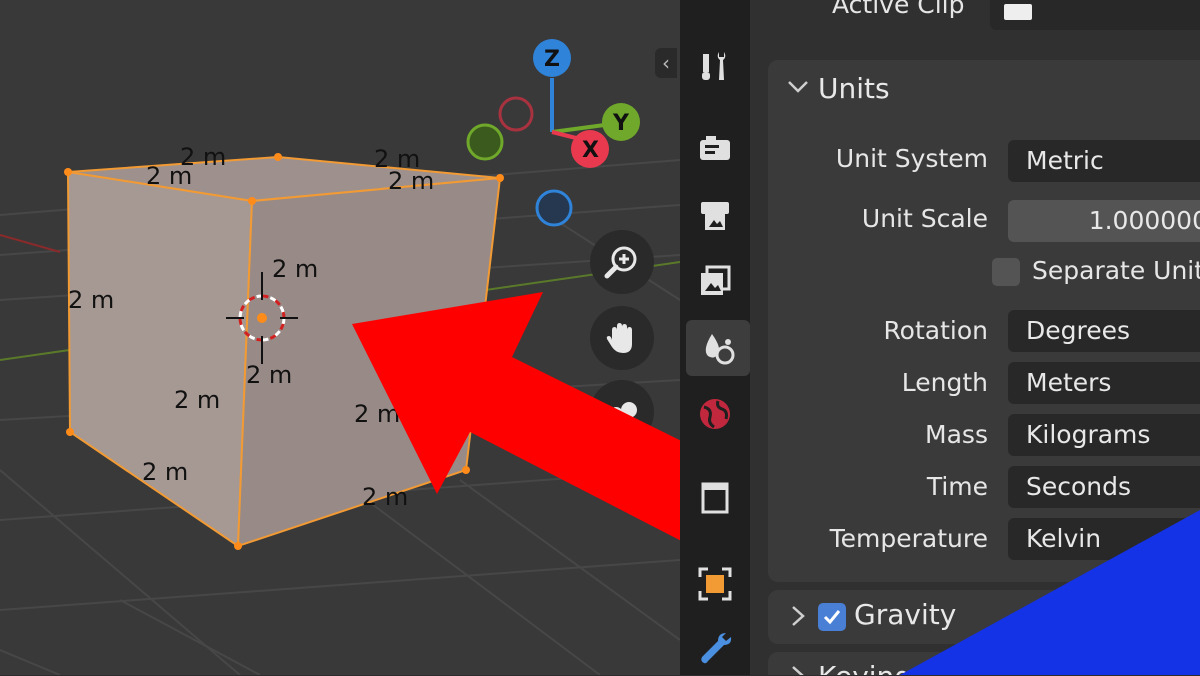 Image resolution: width=1200 pixels, height=676 pixels. Describe the element at coordinates (1104, 331) in the screenshot. I see `rotation-dropdown: Degrees` at that location.